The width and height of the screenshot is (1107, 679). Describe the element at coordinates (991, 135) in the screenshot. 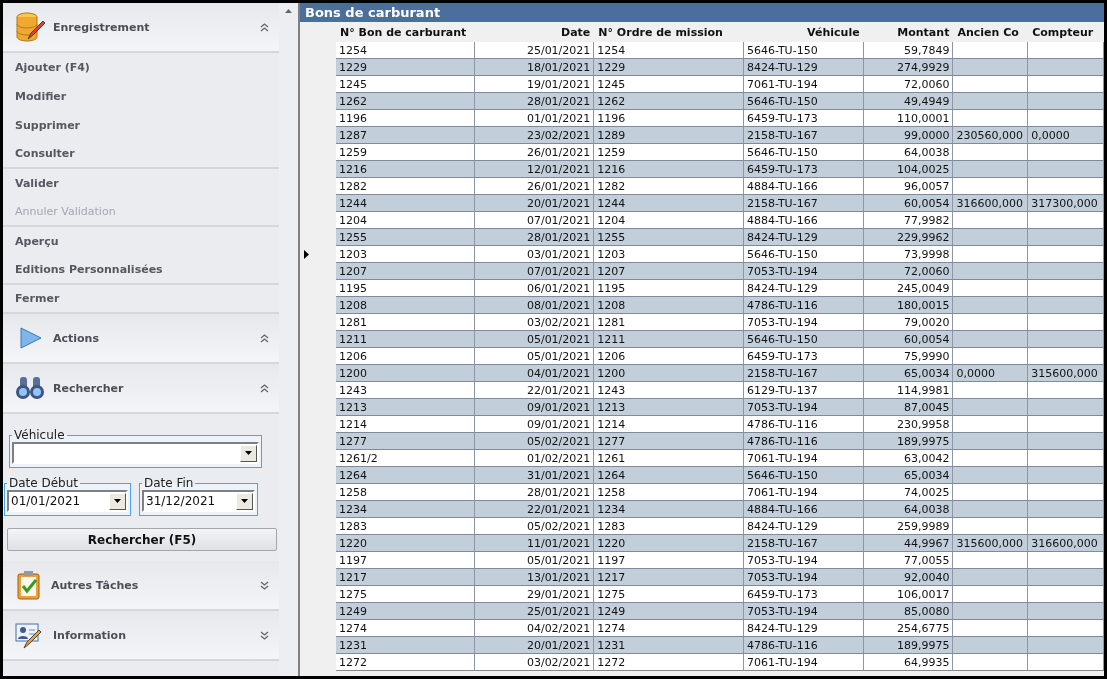

I see `table-cell: 230560,000` at that location.